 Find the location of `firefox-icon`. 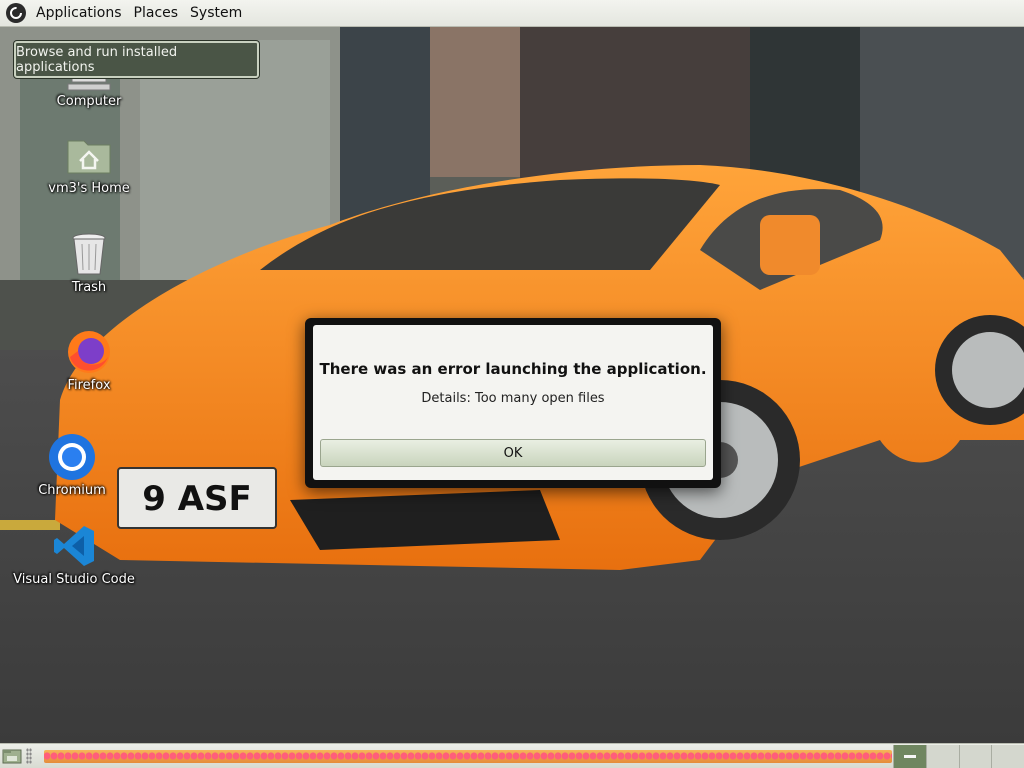

firefox-icon is located at coordinates (89, 352).